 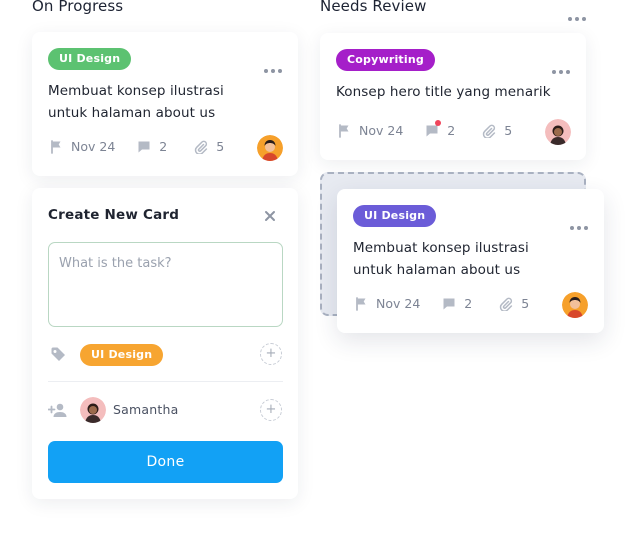 I want to click on column-title-needs-review: Needs Review, so click(x=373, y=7).